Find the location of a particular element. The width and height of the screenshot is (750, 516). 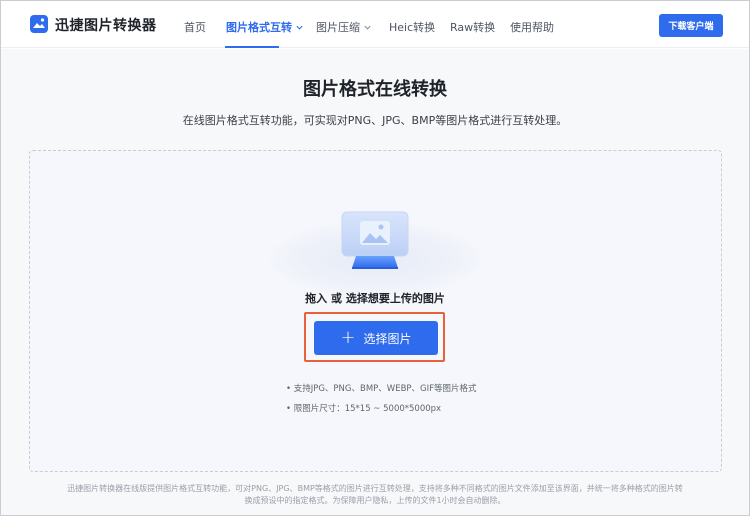

nav-home: 首页 is located at coordinates (195, 27).